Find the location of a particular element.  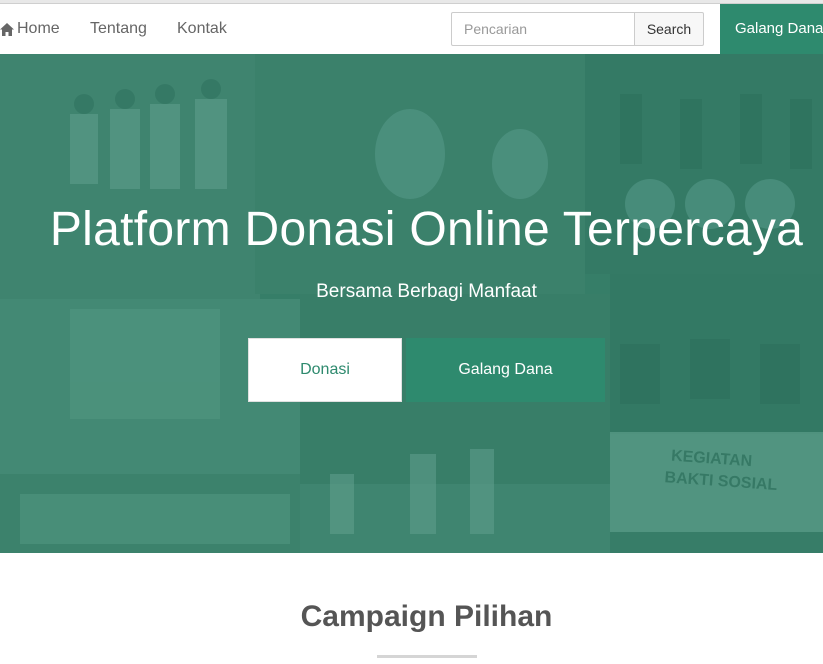

nav-home-label: Home is located at coordinates (38, 28).